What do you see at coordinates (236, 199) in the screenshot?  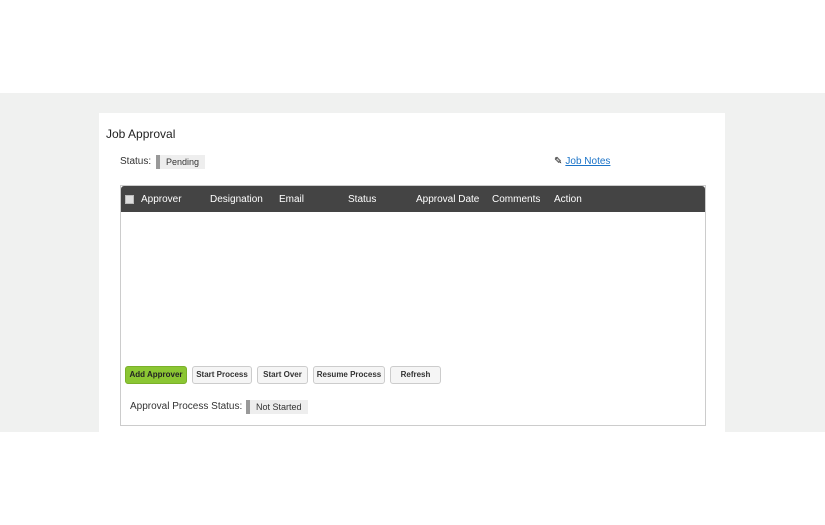 I see `column-designation: Designation` at bounding box center [236, 199].